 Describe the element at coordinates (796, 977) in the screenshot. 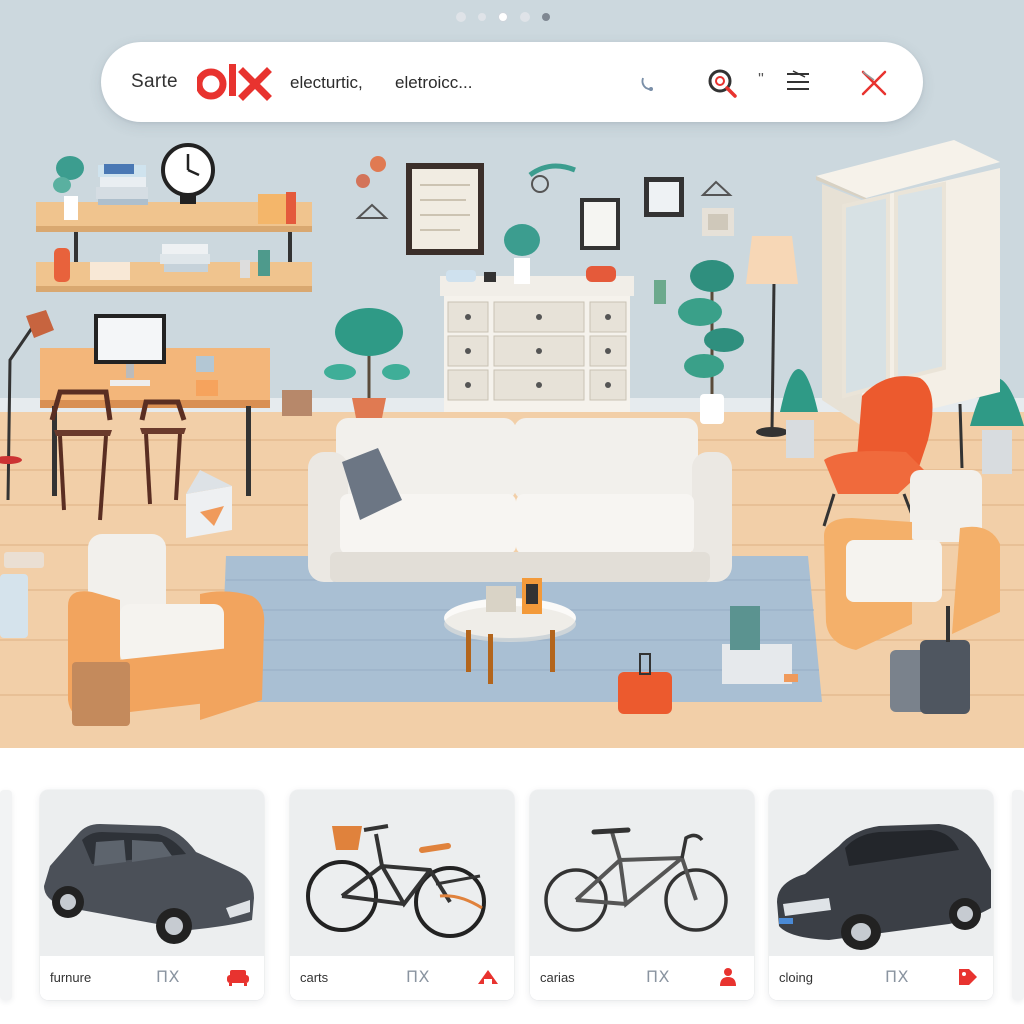

I see `category-label: cloing` at that location.